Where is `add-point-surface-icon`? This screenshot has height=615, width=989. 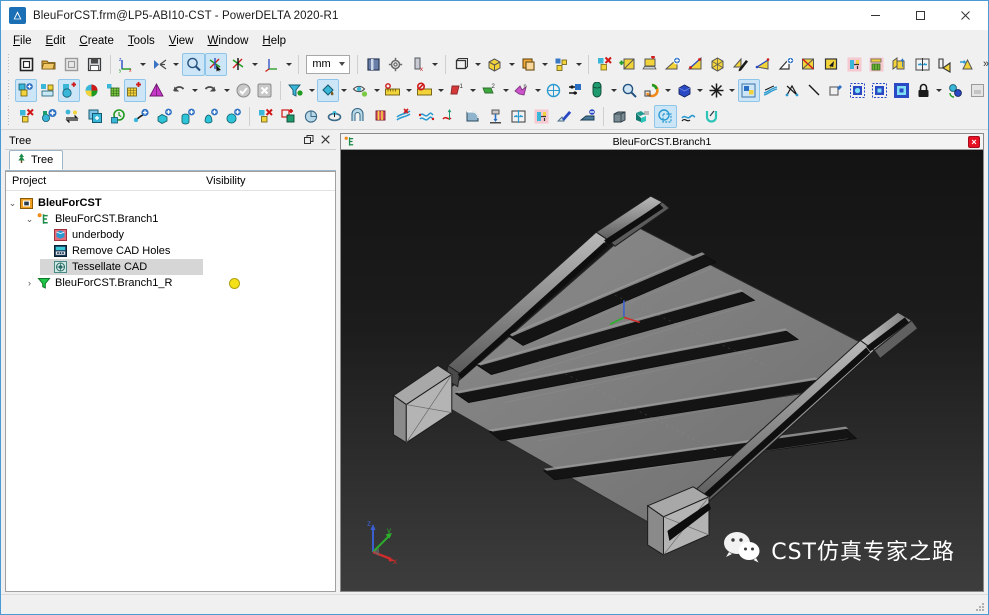
add-point-surface-icon is located at coordinates (672, 64).